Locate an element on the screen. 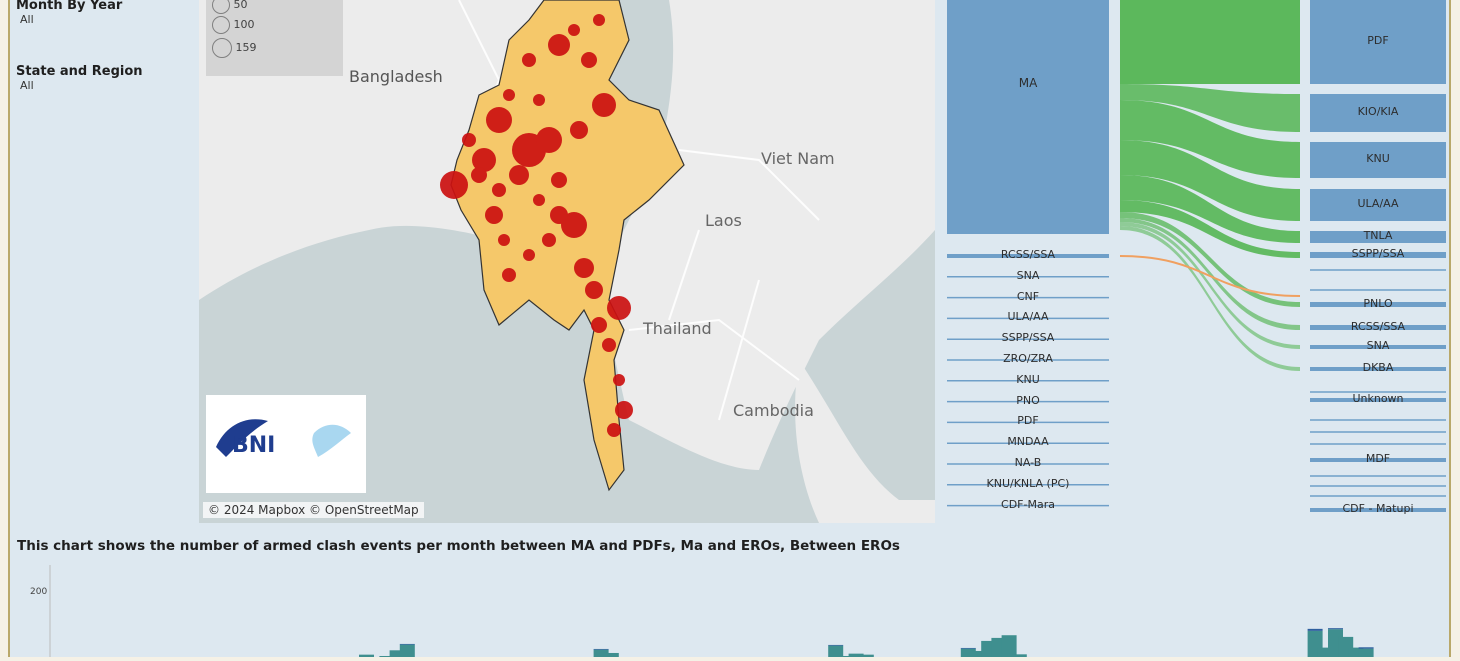 The width and height of the screenshot is (1460, 661). left-node-label: NA-B is located at coordinates (1028, 462).